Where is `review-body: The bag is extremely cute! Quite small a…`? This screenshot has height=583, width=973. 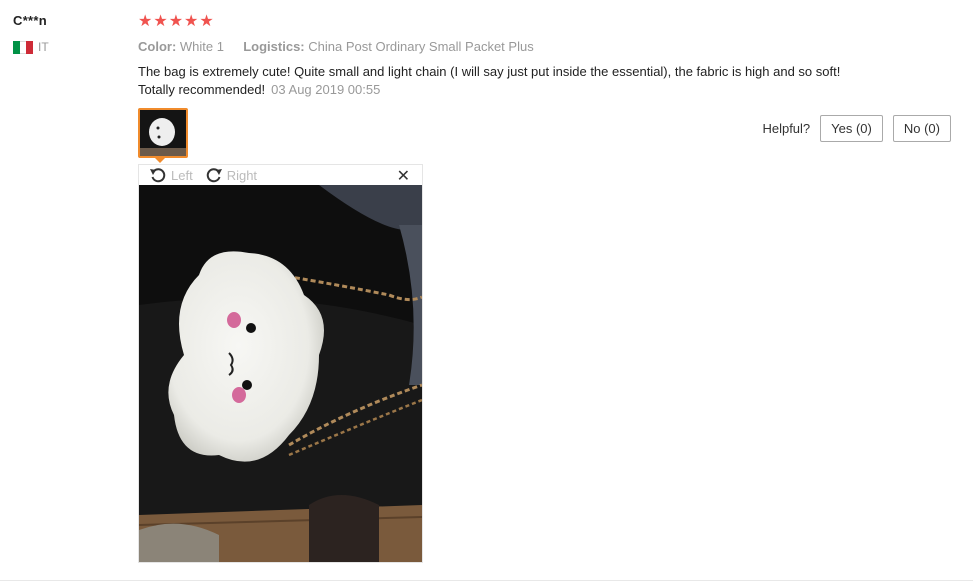
review-body: The bag is extremely cute! Quite small a… is located at coordinates (489, 80).